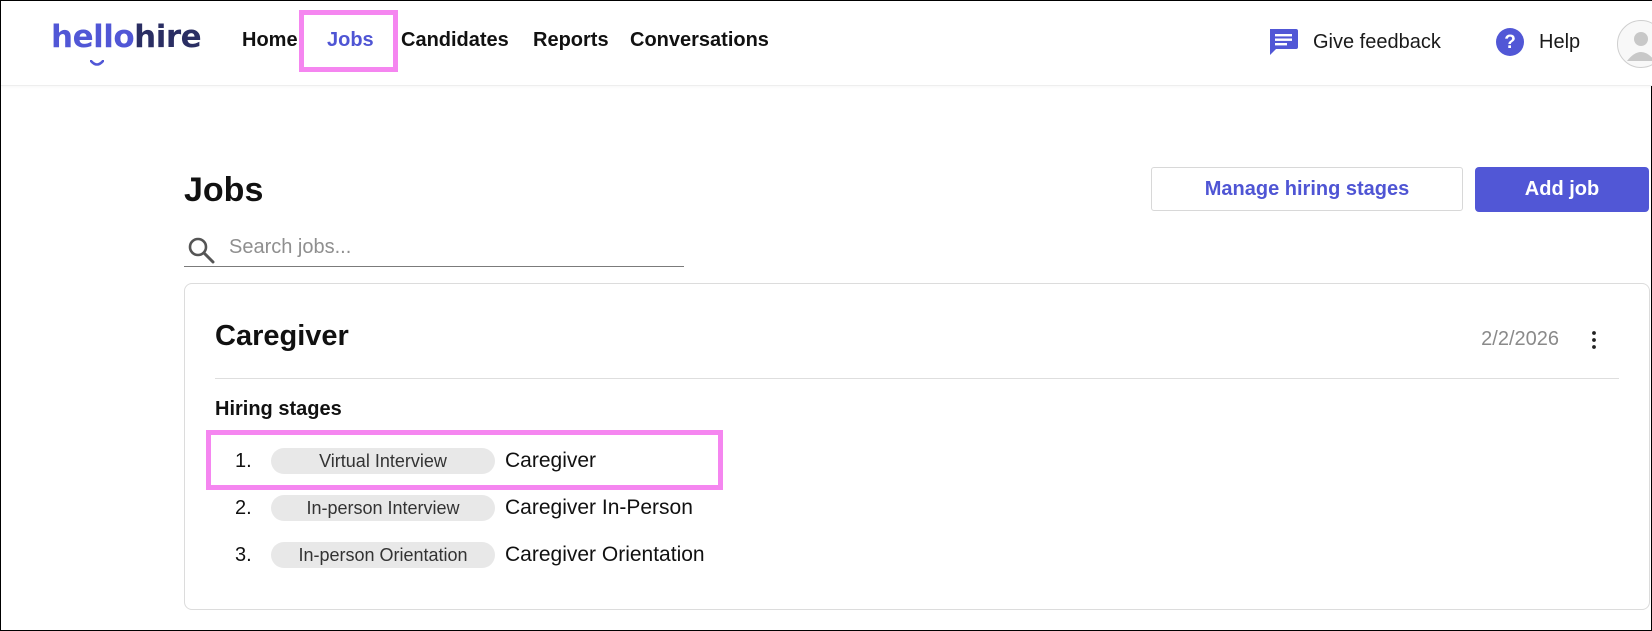 The width and height of the screenshot is (1652, 631). Describe the element at coordinates (282, 336) in the screenshot. I see `job-title: Caregiver` at that location.